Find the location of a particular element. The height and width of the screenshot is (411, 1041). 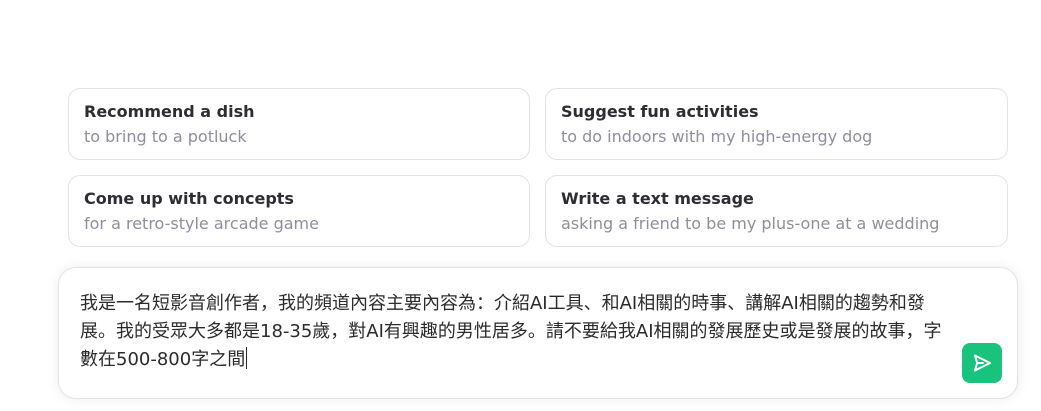

suggestion-subtitle: to bring to a potluck is located at coordinates (165, 136).